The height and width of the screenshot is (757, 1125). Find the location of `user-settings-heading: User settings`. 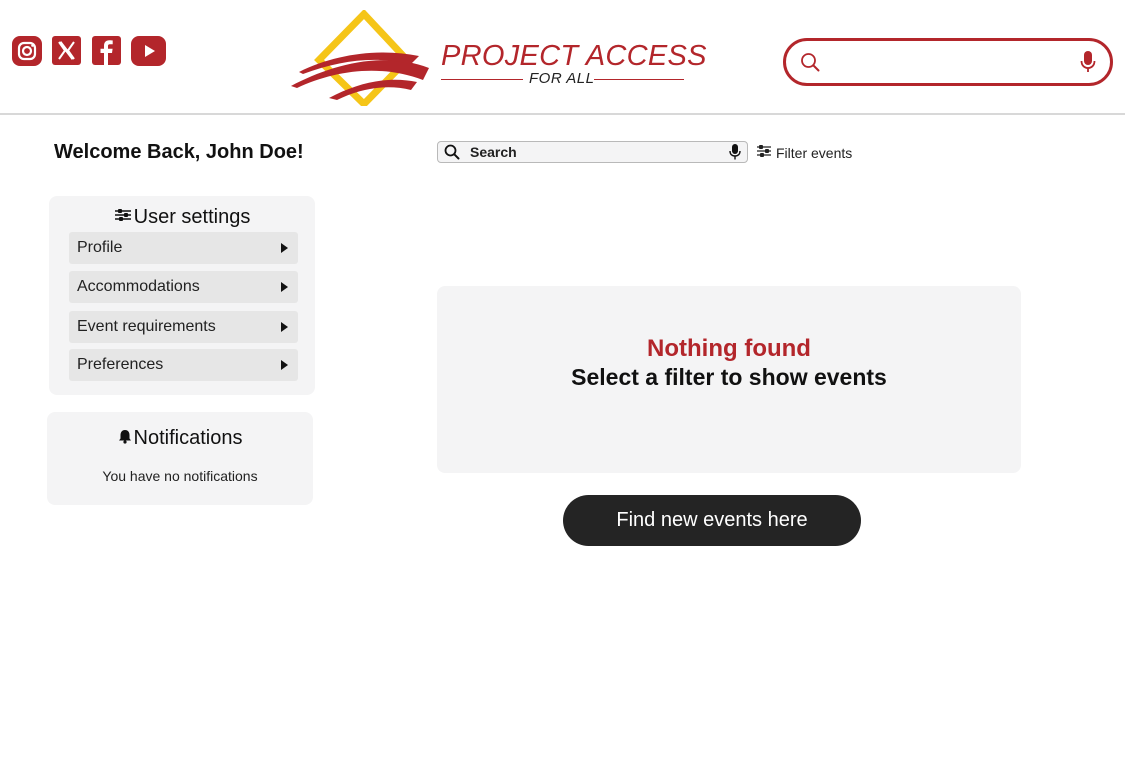

user-settings-heading: User settings is located at coordinates (182, 217).